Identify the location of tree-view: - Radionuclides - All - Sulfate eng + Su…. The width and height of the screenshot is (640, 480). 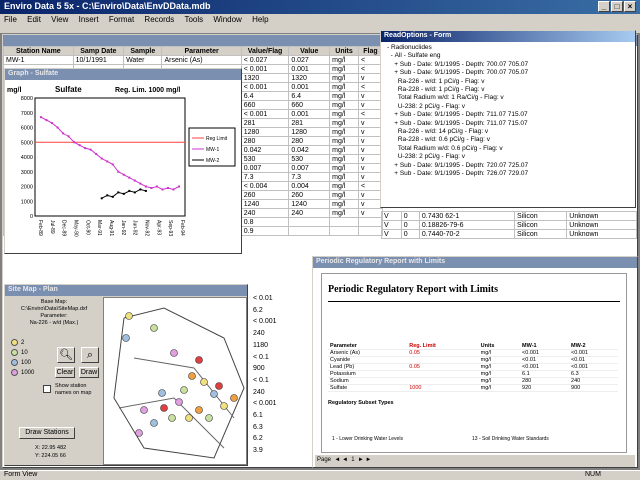
(508, 111).